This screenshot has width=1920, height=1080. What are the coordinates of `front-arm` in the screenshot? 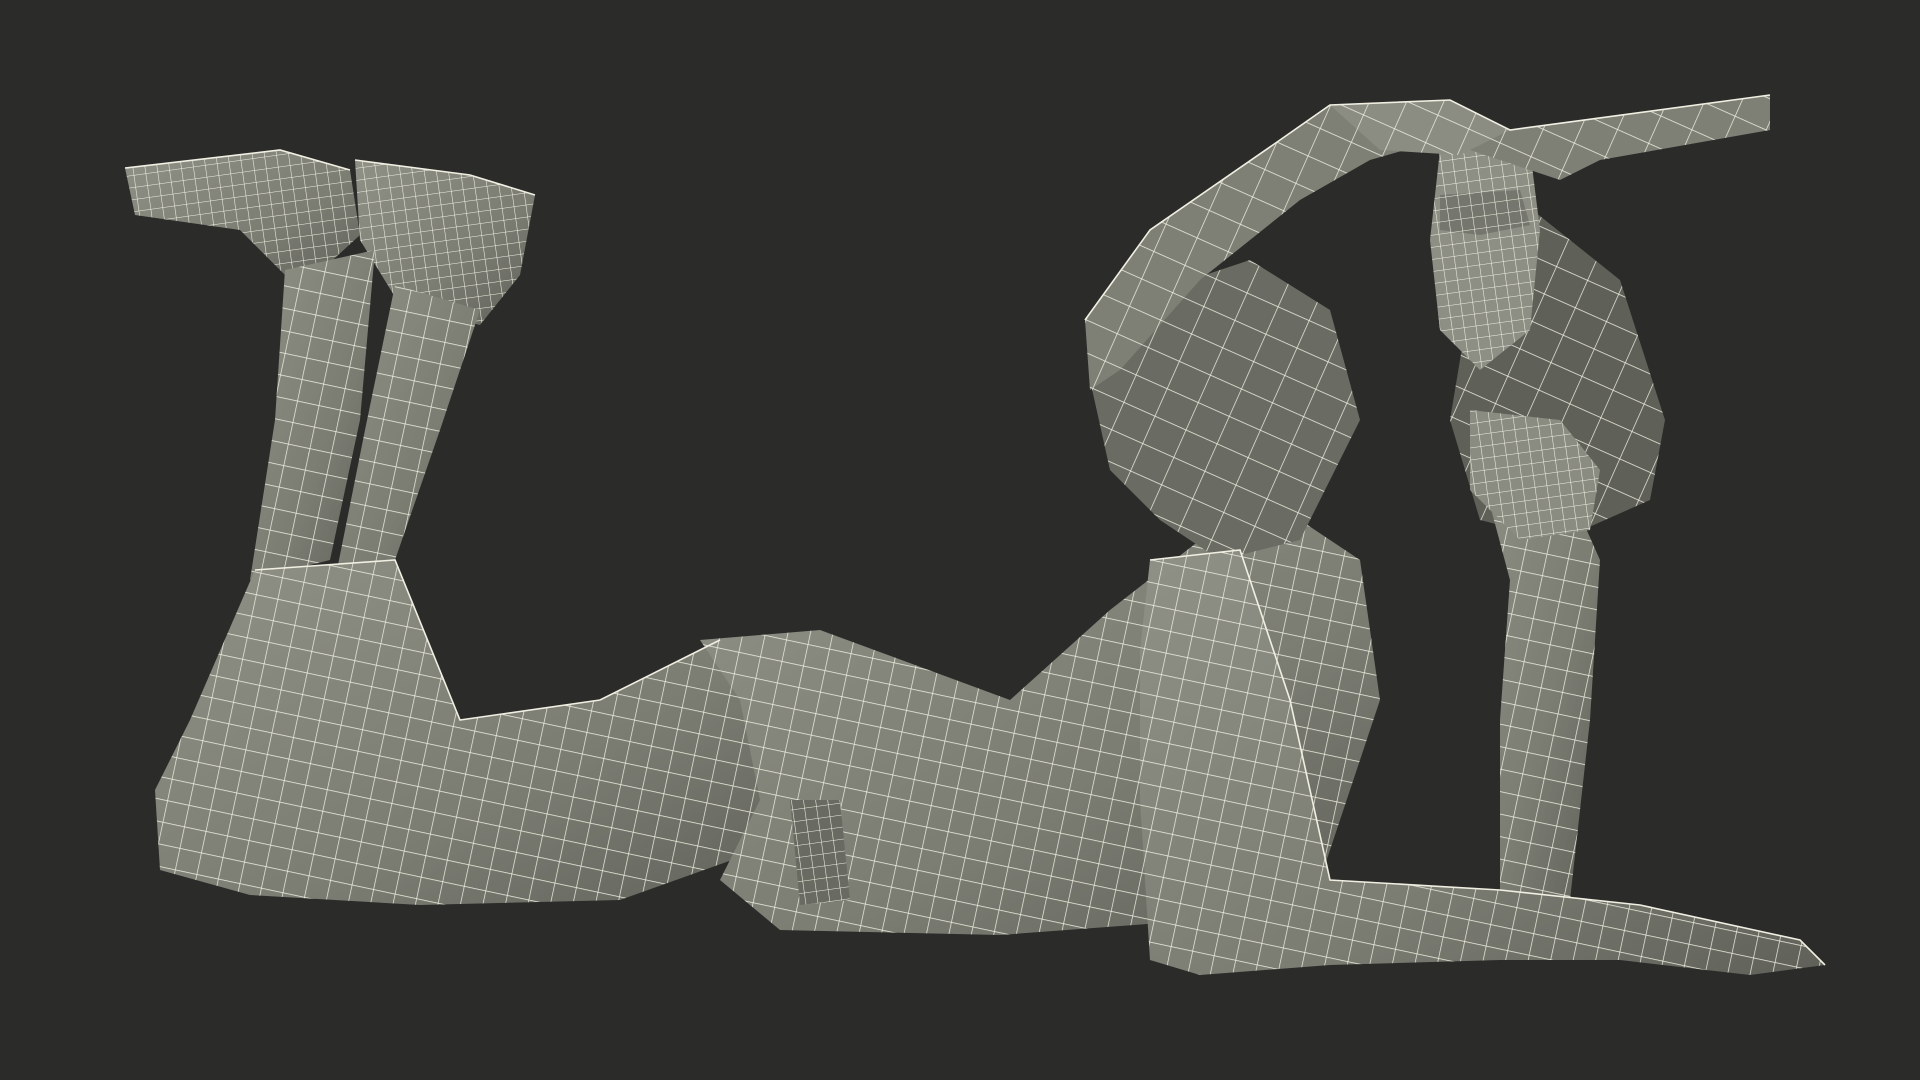 It's located at (1482, 762).